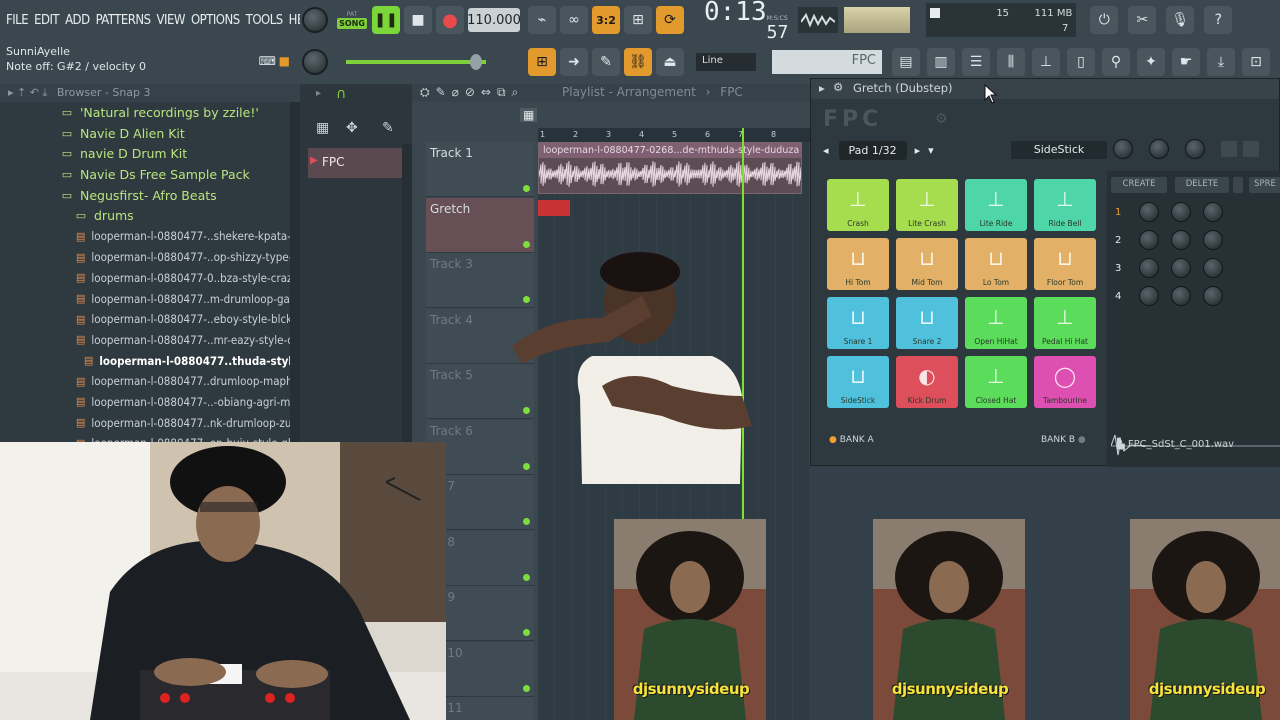 The width and height of the screenshot is (1280, 720). Describe the element at coordinates (494, 20) in the screenshot. I see `tempo-display: 110.000` at that location.